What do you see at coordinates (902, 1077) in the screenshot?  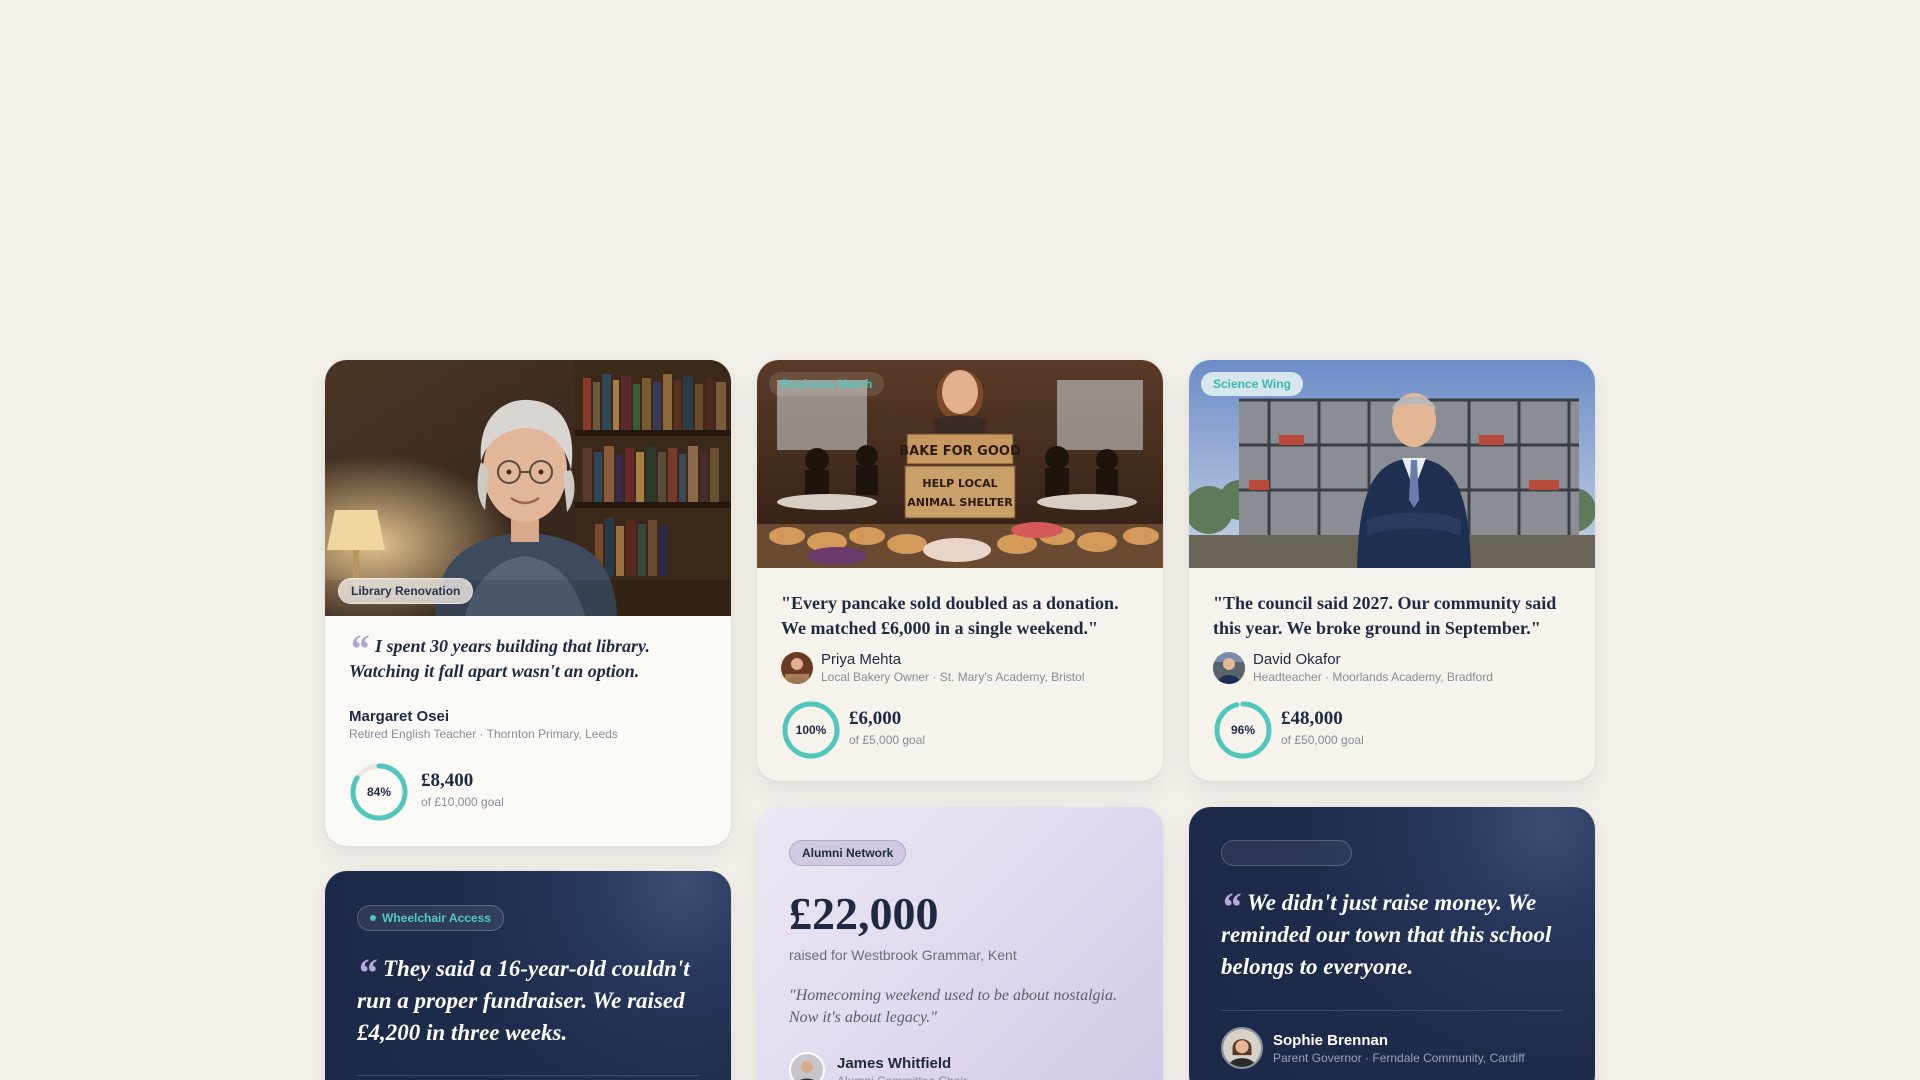 I see `author-role: Alumni Committee Chair` at bounding box center [902, 1077].